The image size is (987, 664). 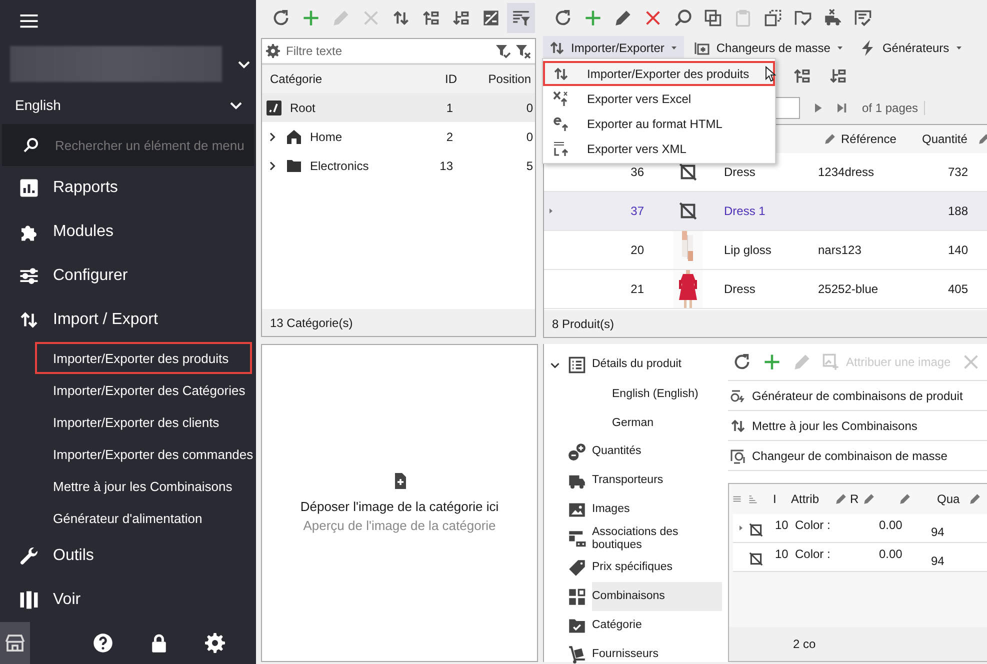 I want to click on last-page-icon, so click(x=842, y=108).